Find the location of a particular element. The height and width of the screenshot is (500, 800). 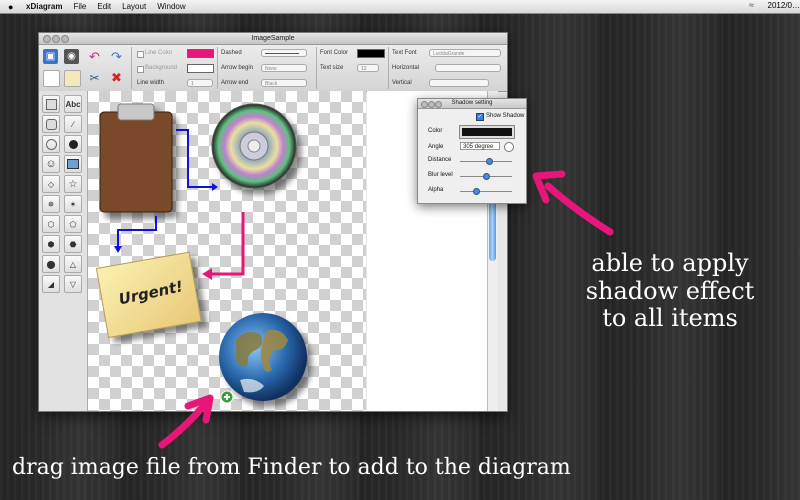

alpha-slider-knob is located at coordinates (476, 191).